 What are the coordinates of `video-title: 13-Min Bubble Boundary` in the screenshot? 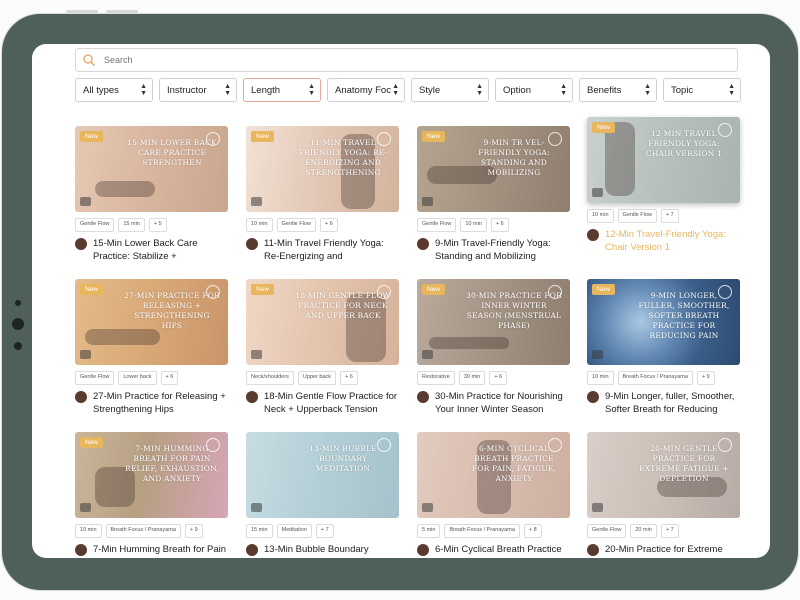 It's located at (331, 550).